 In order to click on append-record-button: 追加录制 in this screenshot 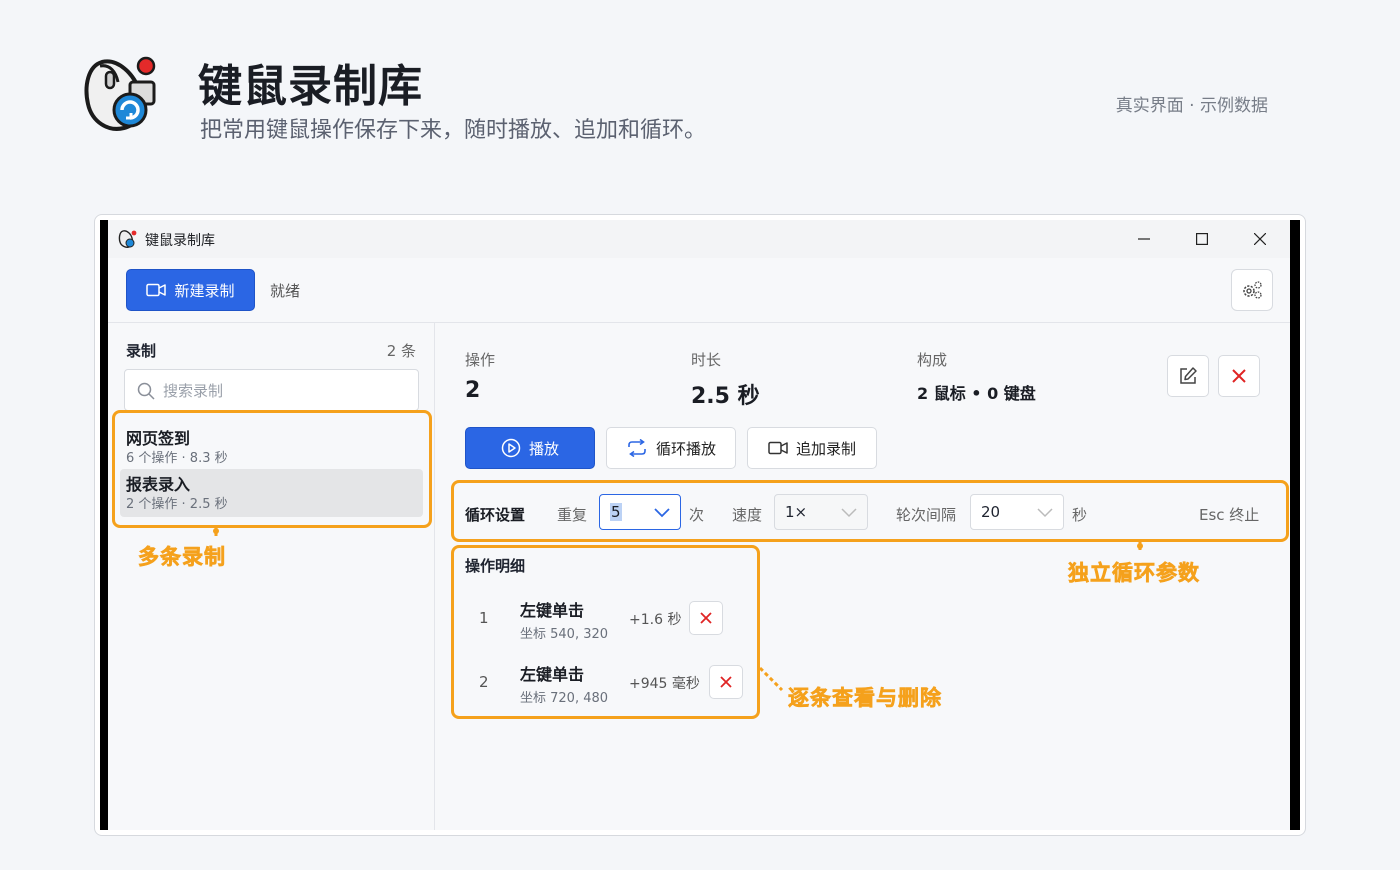, I will do `click(812, 448)`.